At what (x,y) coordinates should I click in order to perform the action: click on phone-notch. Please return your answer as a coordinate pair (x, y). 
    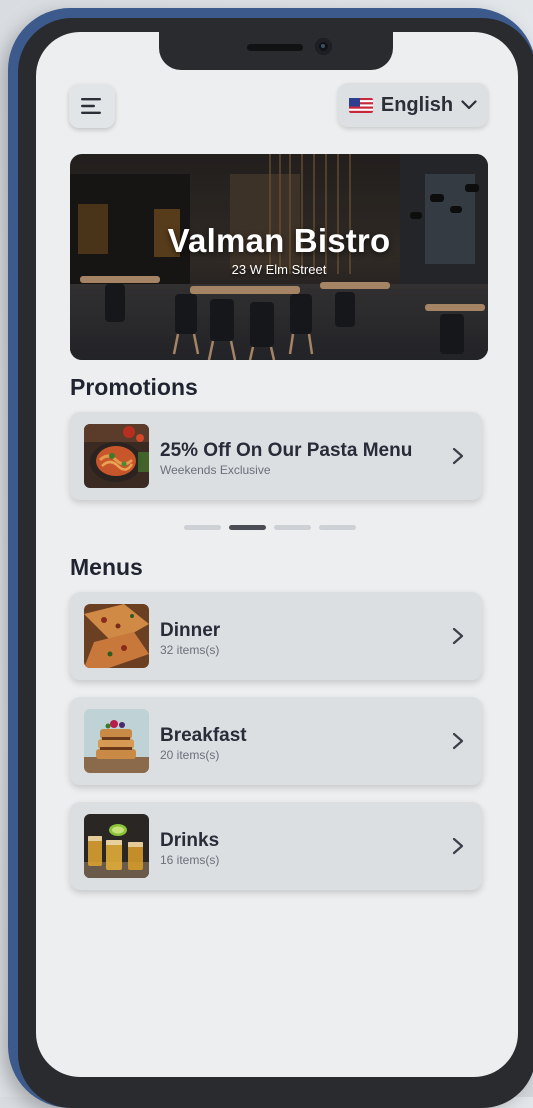
    Looking at the image, I should click on (276, 51).